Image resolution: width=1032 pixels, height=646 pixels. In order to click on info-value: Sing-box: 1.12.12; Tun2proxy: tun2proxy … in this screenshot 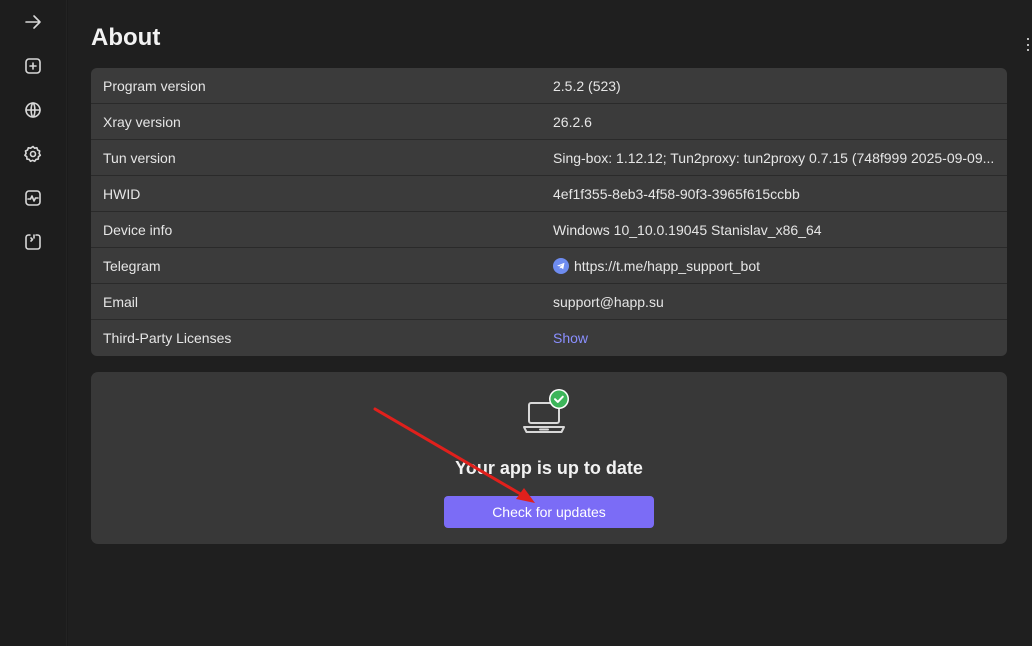, I will do `click(774, 158)`.